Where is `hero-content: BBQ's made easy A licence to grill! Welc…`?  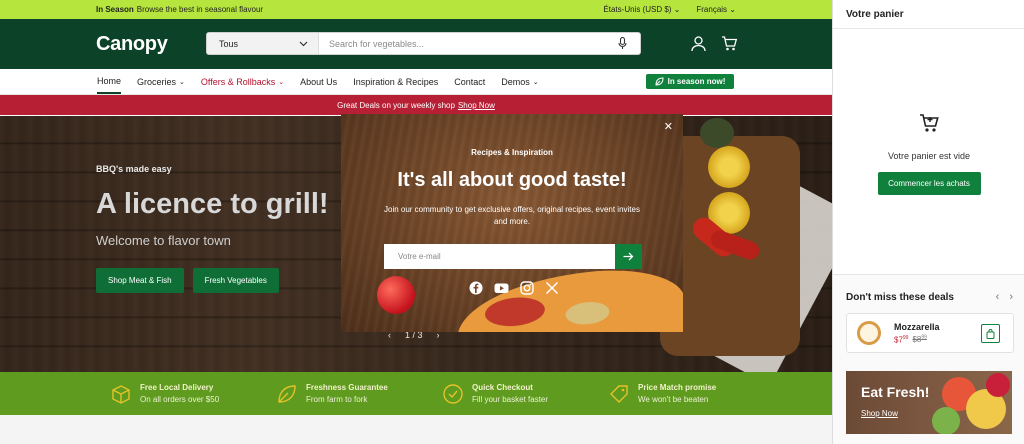 hero-content: BBQ's made easy A licence to grill! Welc… is located at coordinates (212, 228).